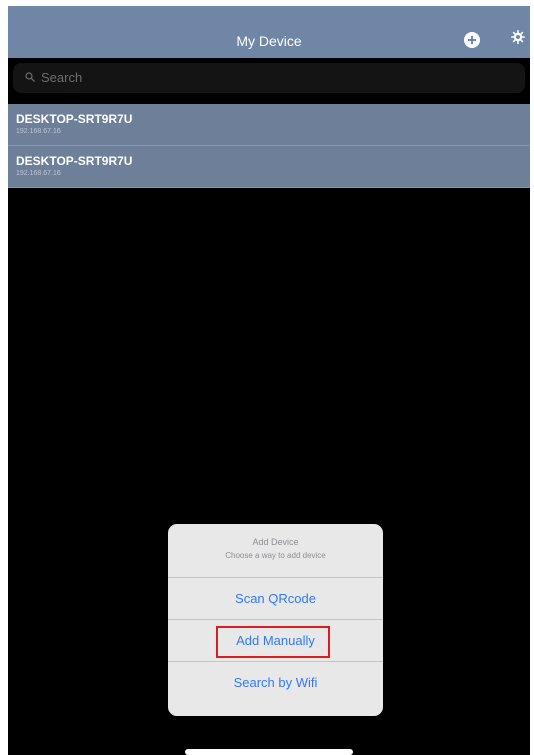 This screenshot has height=755, width=534. I want to click on search-bar: Search, so click(269, 80).